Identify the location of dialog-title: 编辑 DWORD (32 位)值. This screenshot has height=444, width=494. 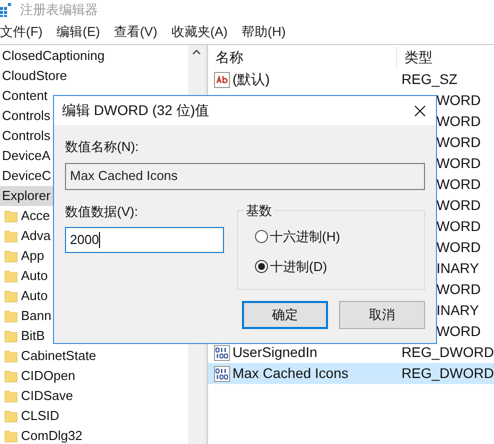
(135, 110).